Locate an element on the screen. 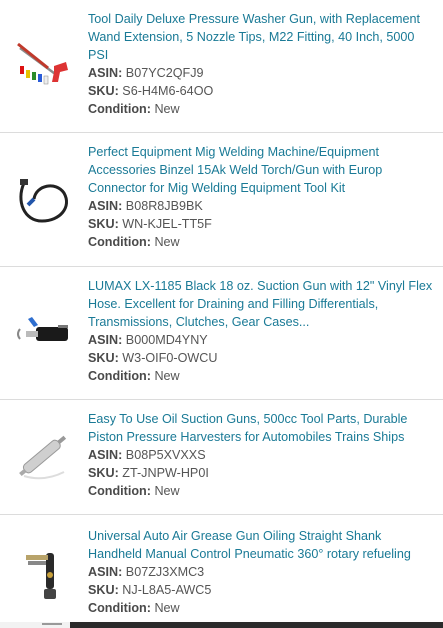 This screenshot has height=628, width=443. sku-value: NJ-L8A5-AWC5 is located at coordinates (167, 590).